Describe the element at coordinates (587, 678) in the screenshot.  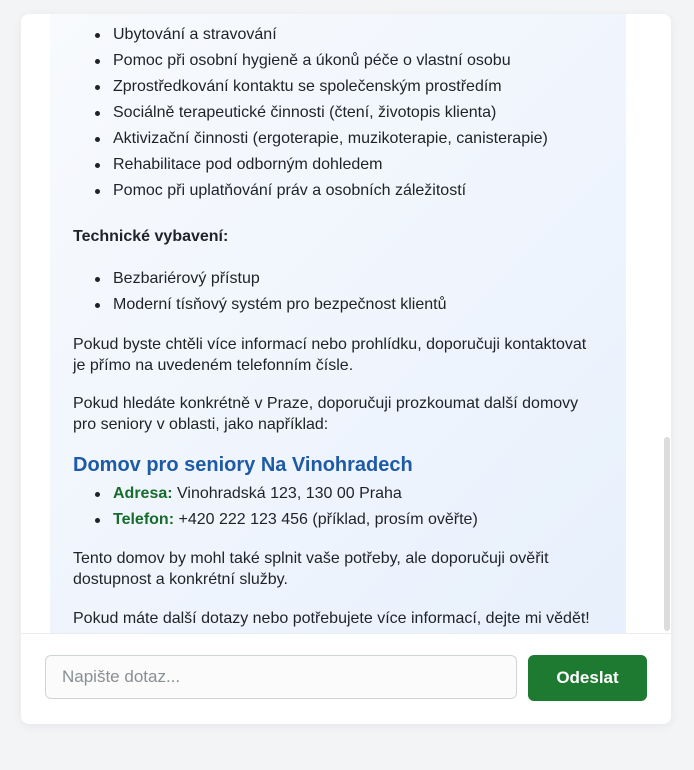
I see `send-button: Odeslat` at that location.